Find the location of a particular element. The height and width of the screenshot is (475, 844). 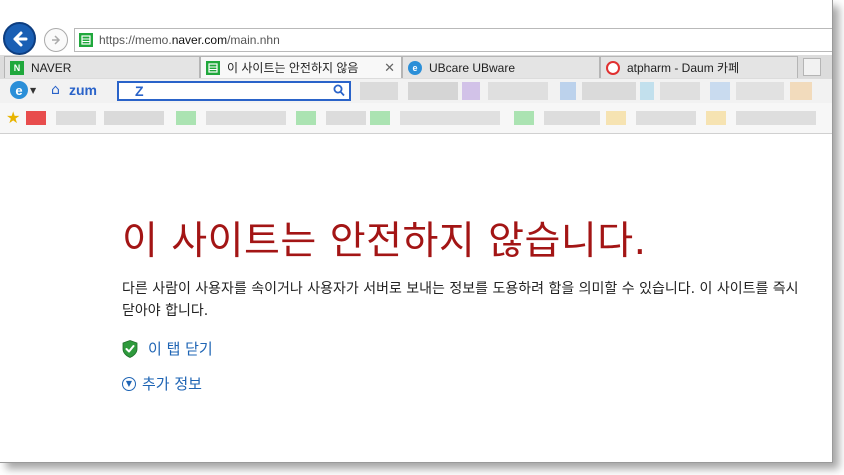

ie-page-icon: e is located at coordinates (415, 67).